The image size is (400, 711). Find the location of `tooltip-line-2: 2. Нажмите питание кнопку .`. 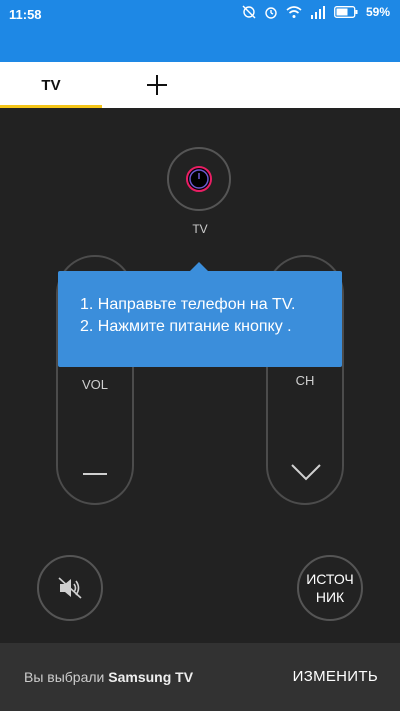

tooltip-line-2: 2. Нажмите питание кнопку . is located at coordinates (186, 326).